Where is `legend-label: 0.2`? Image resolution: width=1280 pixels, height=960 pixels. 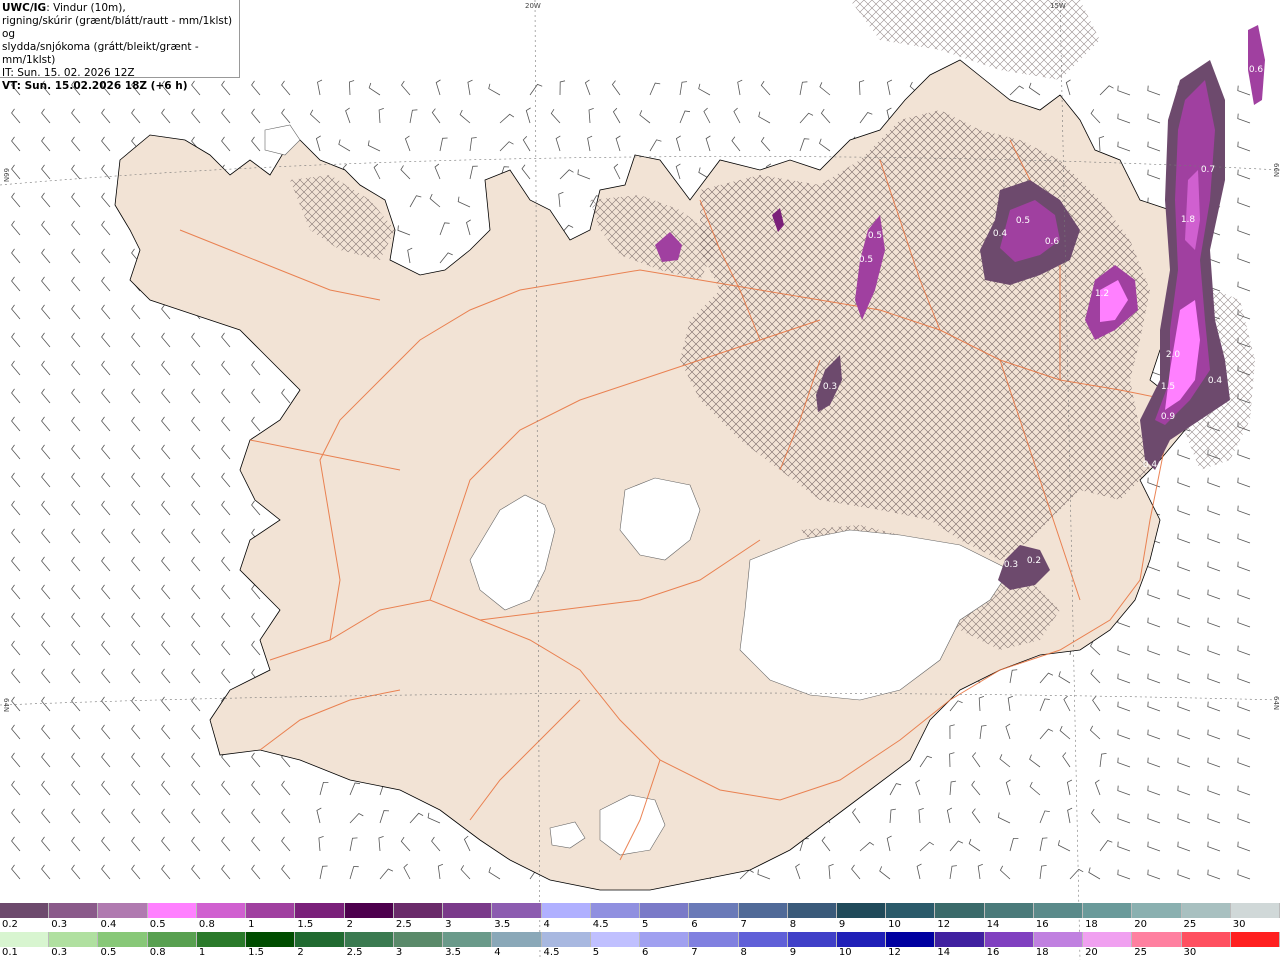
legend-label: 0.2 is located at coordinates (10, 924).